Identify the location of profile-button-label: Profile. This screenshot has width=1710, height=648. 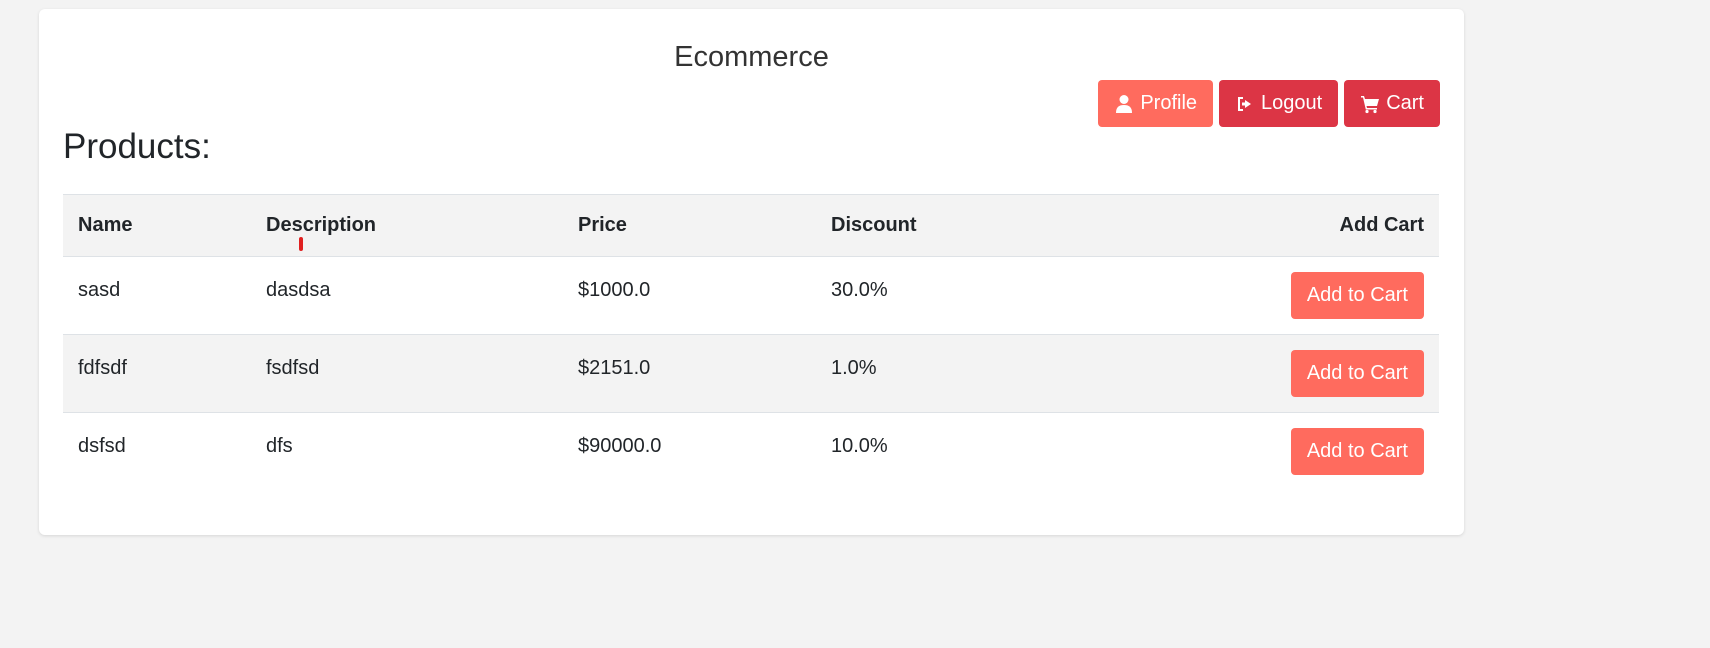
(1169, 103).